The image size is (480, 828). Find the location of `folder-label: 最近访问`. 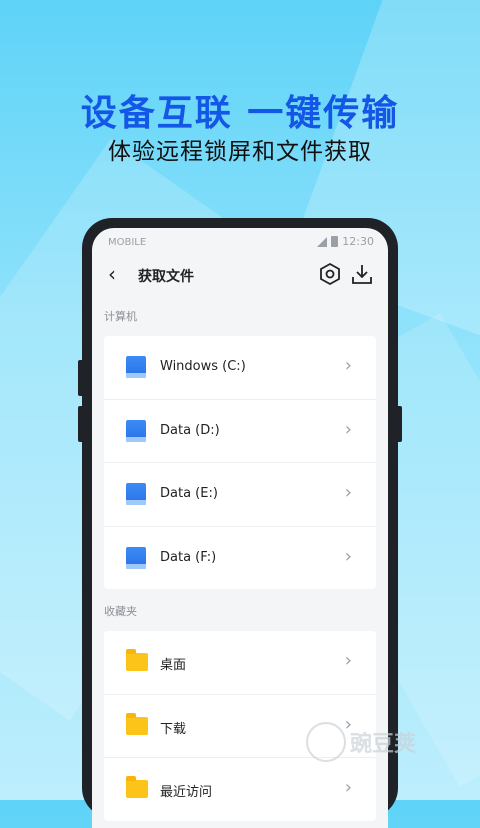

folder-label: 最近访问 is located at coordinates (186, 792).